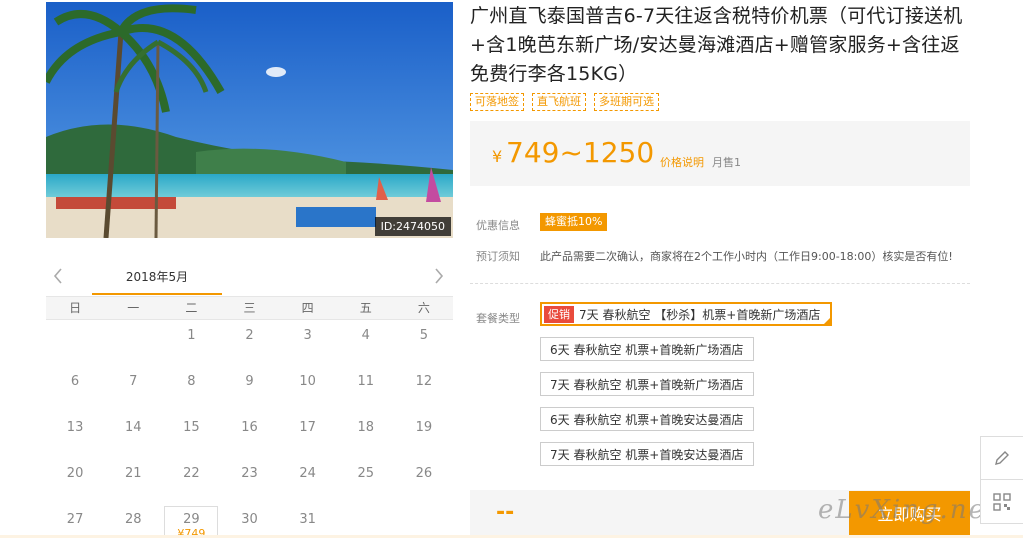 The height and width of the screenshot is (538, 1023). Describe the element at coordinates (157, 276) in the screenshot. I see `calendar-month: 2018年5月` at that location.